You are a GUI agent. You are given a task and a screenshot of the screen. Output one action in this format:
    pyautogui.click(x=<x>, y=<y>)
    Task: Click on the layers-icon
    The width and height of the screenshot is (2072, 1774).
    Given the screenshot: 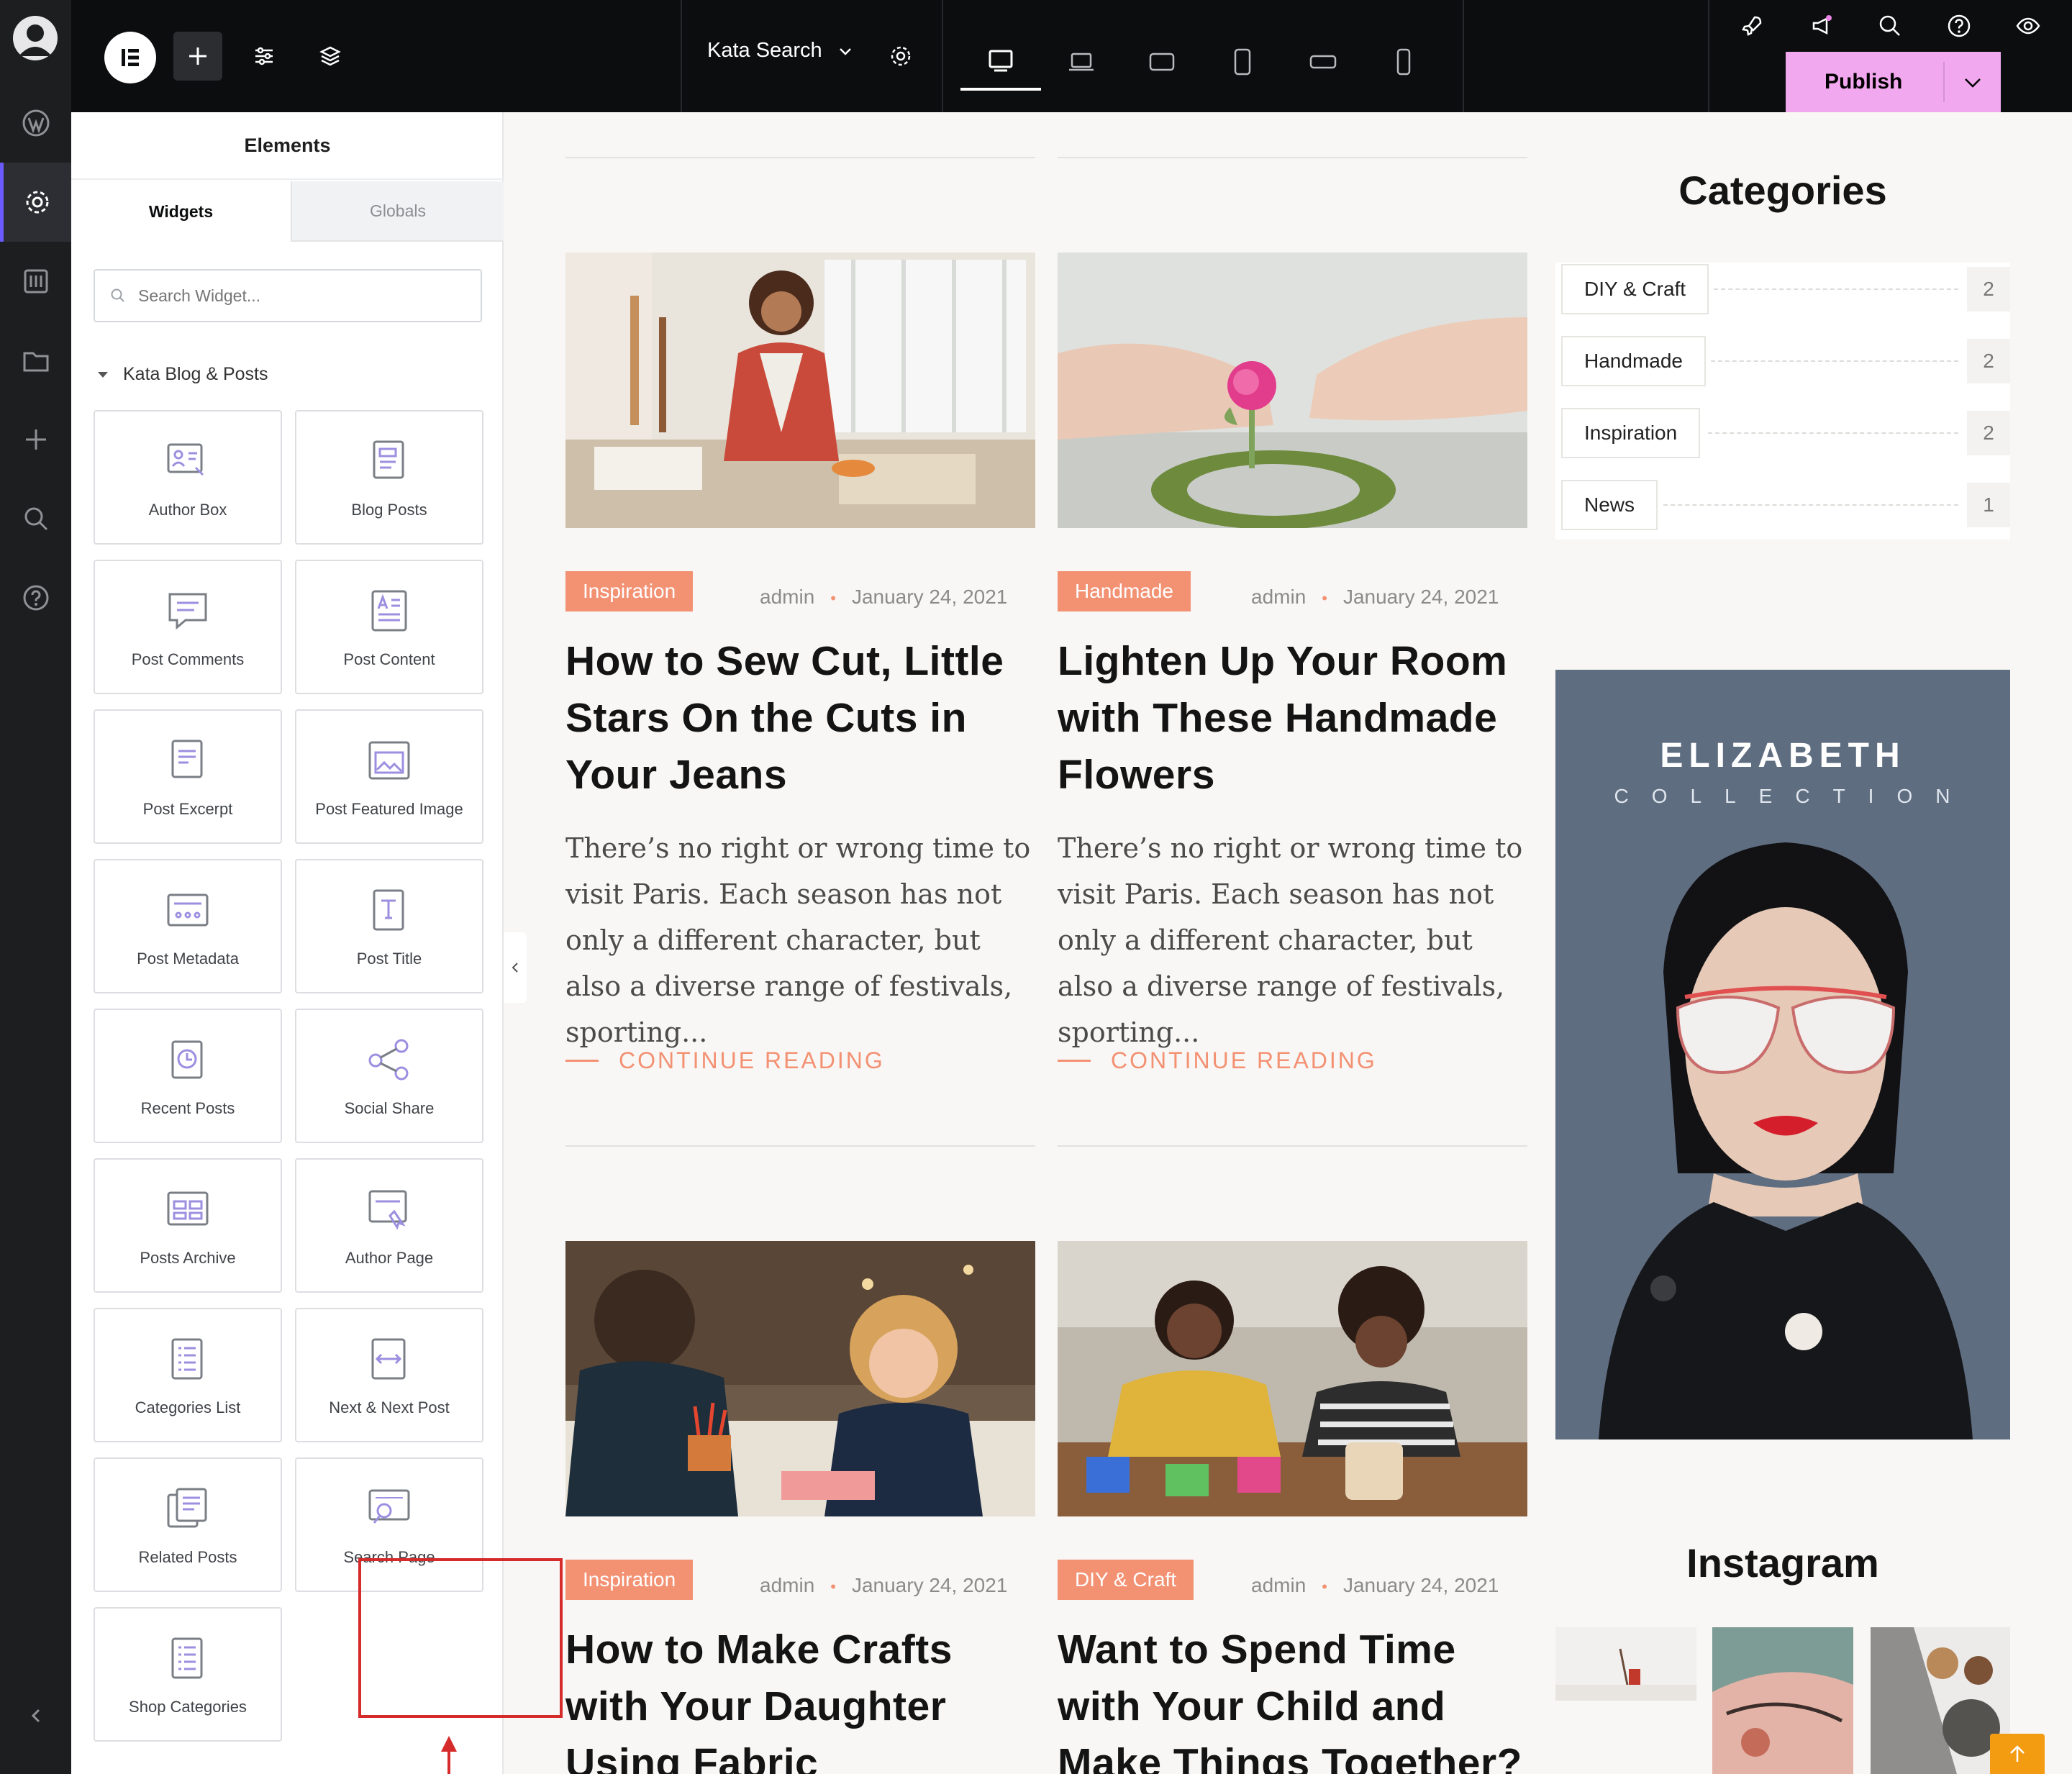 What is the action you would take?
    pyautogui.click(x=330, y=56)
    